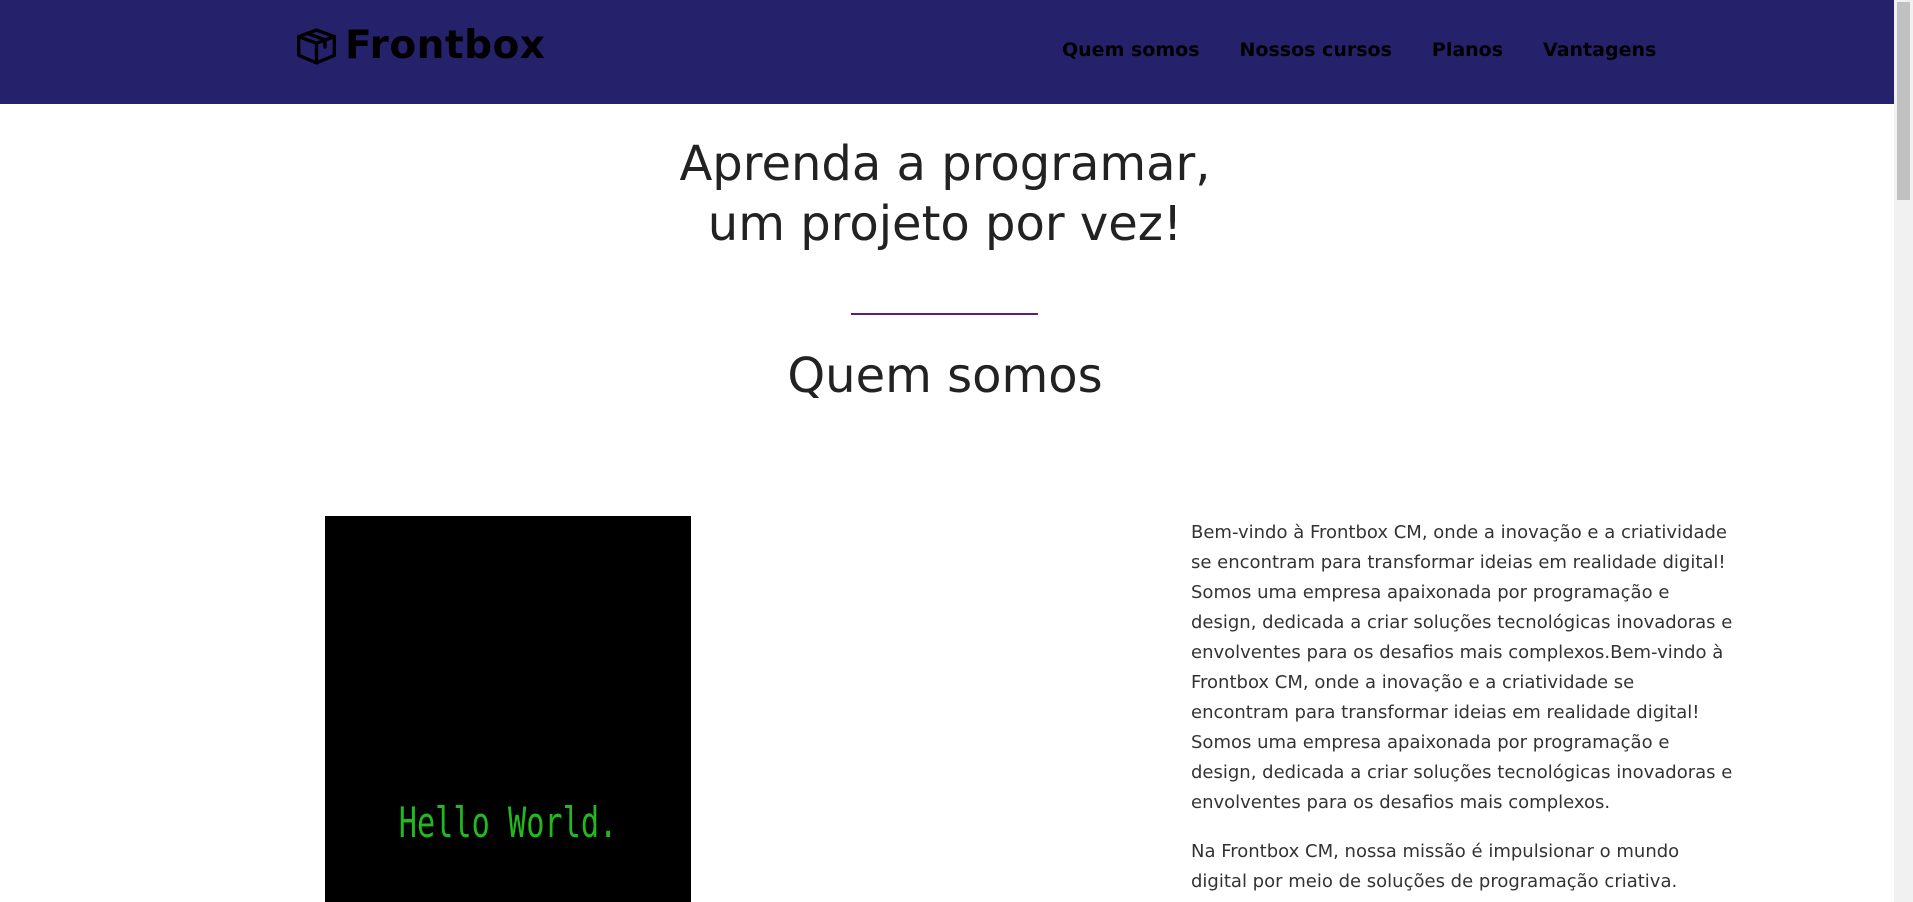 The width and height of the screenshot is (1913, 902). I want to click on nav-link-planos: Planos, so click(1467, 50).